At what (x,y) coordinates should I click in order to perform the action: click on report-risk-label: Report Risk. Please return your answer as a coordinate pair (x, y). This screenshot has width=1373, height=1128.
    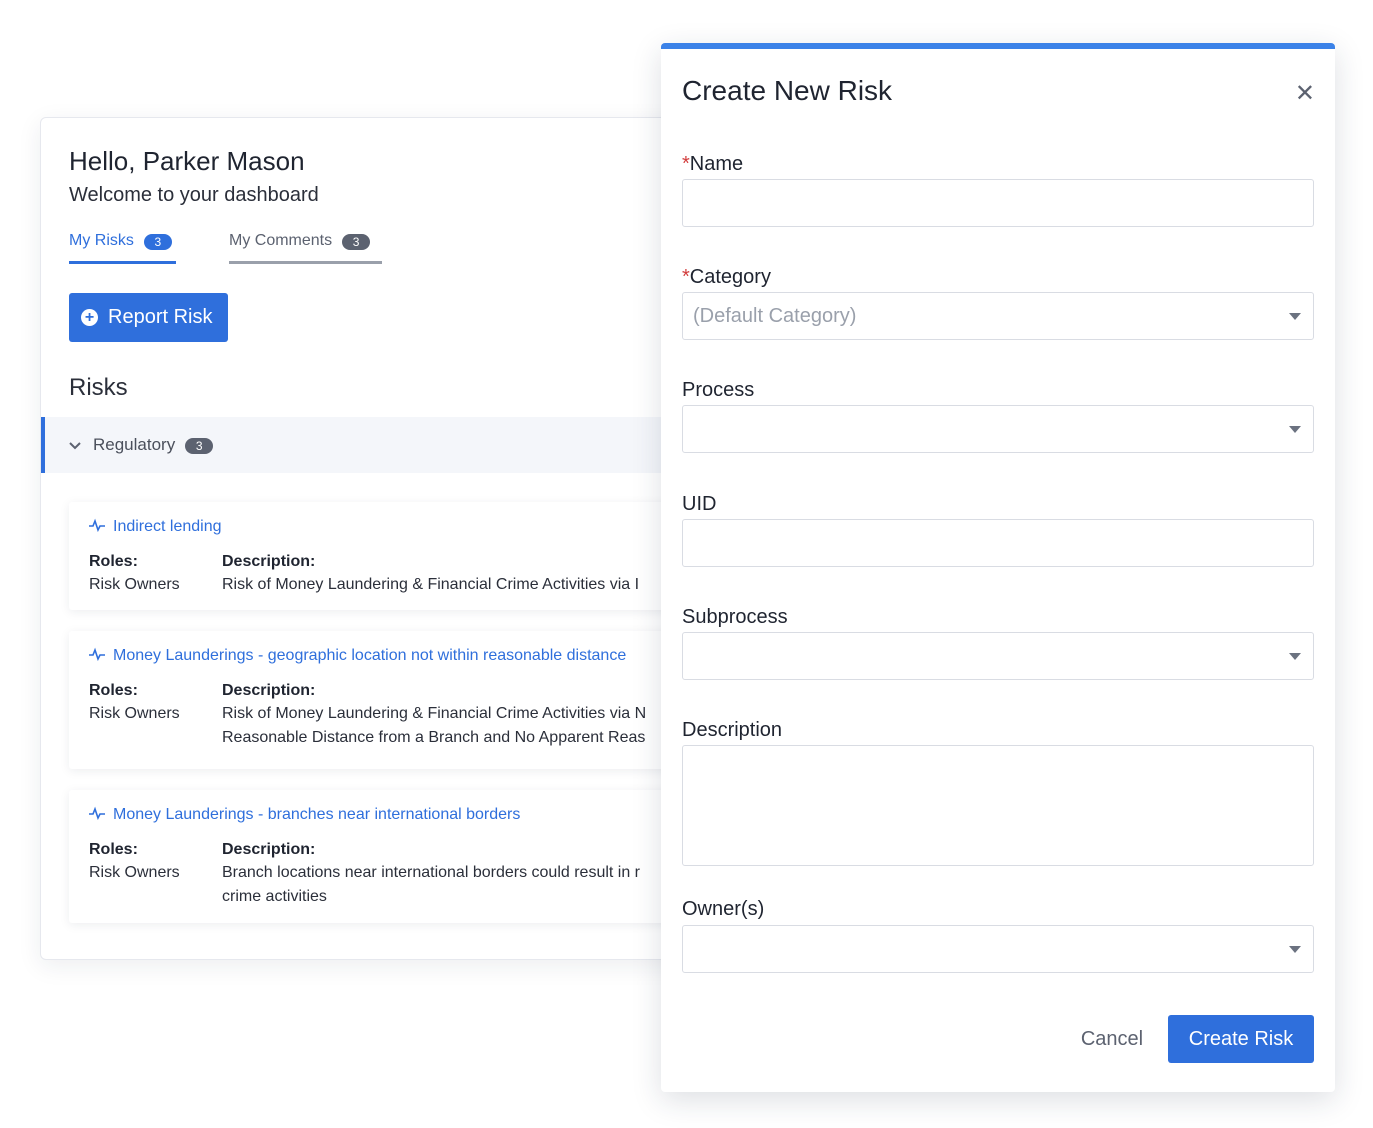
    Looking at the image, I should click on (160, 317).